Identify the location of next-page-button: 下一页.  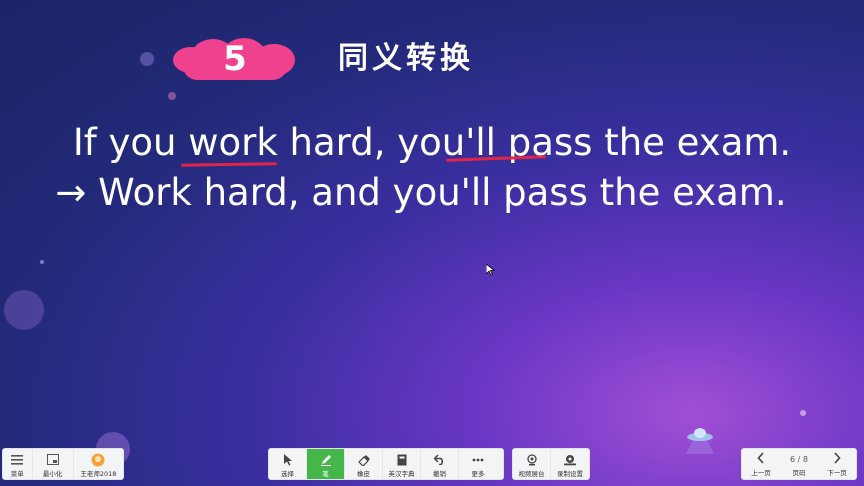
(837, 464).